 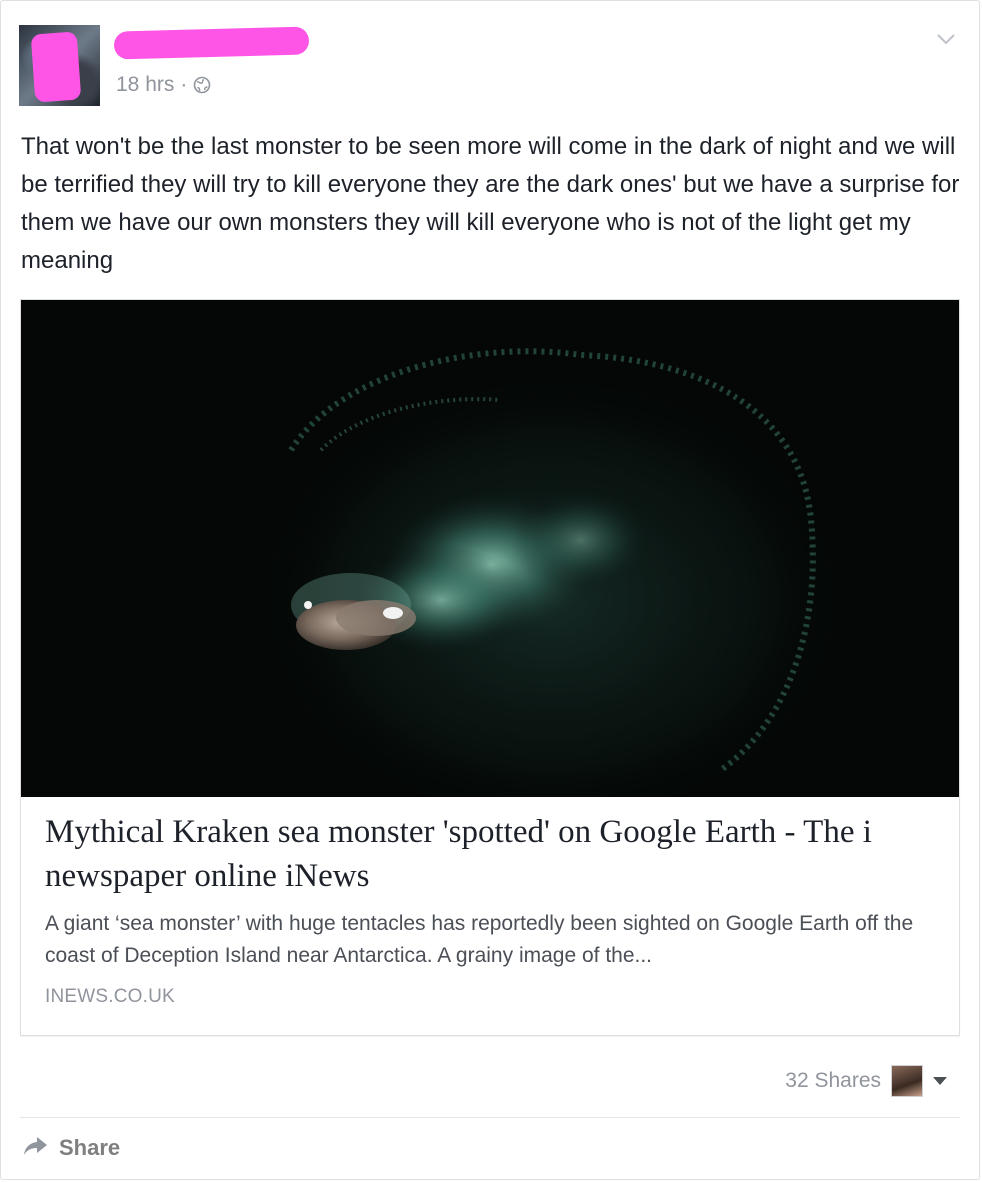 I want to click on post-meta: 18 hrs ·, so click(x=163, y=85).